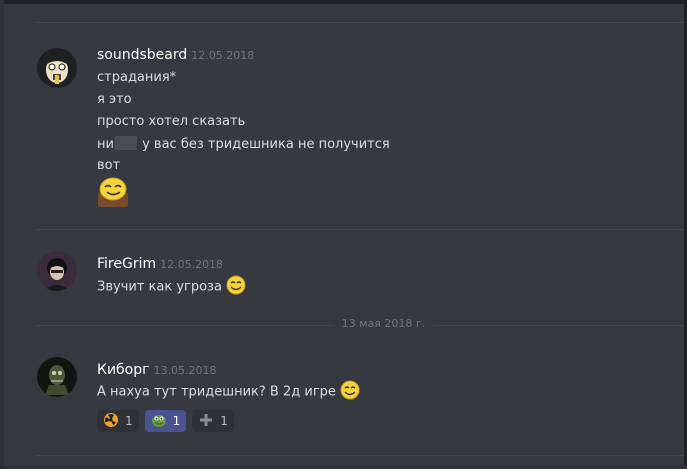 Image resolution: width=687 pixels, height=469 pixels. I want to click on reactions-bar: 1 1 1, so click(165, 421).